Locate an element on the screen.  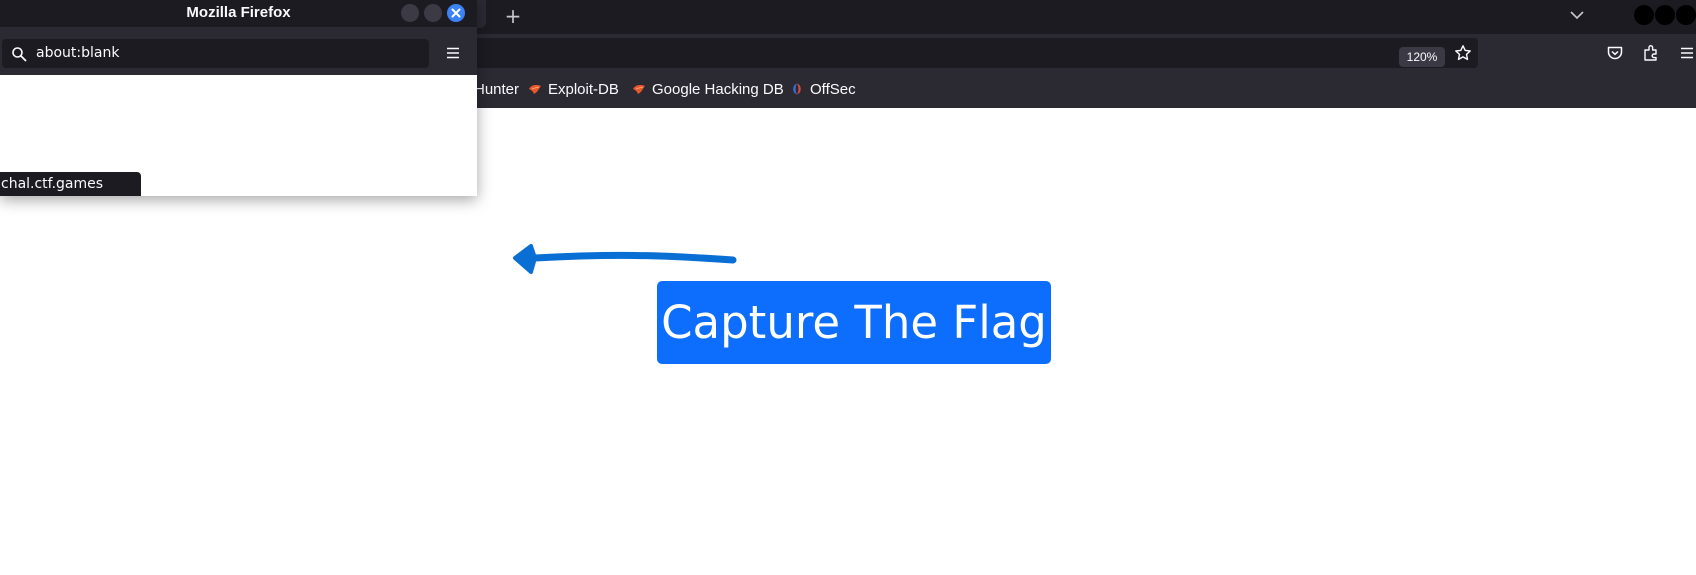
window-minimize-button is located at coordinates (1644, 15).